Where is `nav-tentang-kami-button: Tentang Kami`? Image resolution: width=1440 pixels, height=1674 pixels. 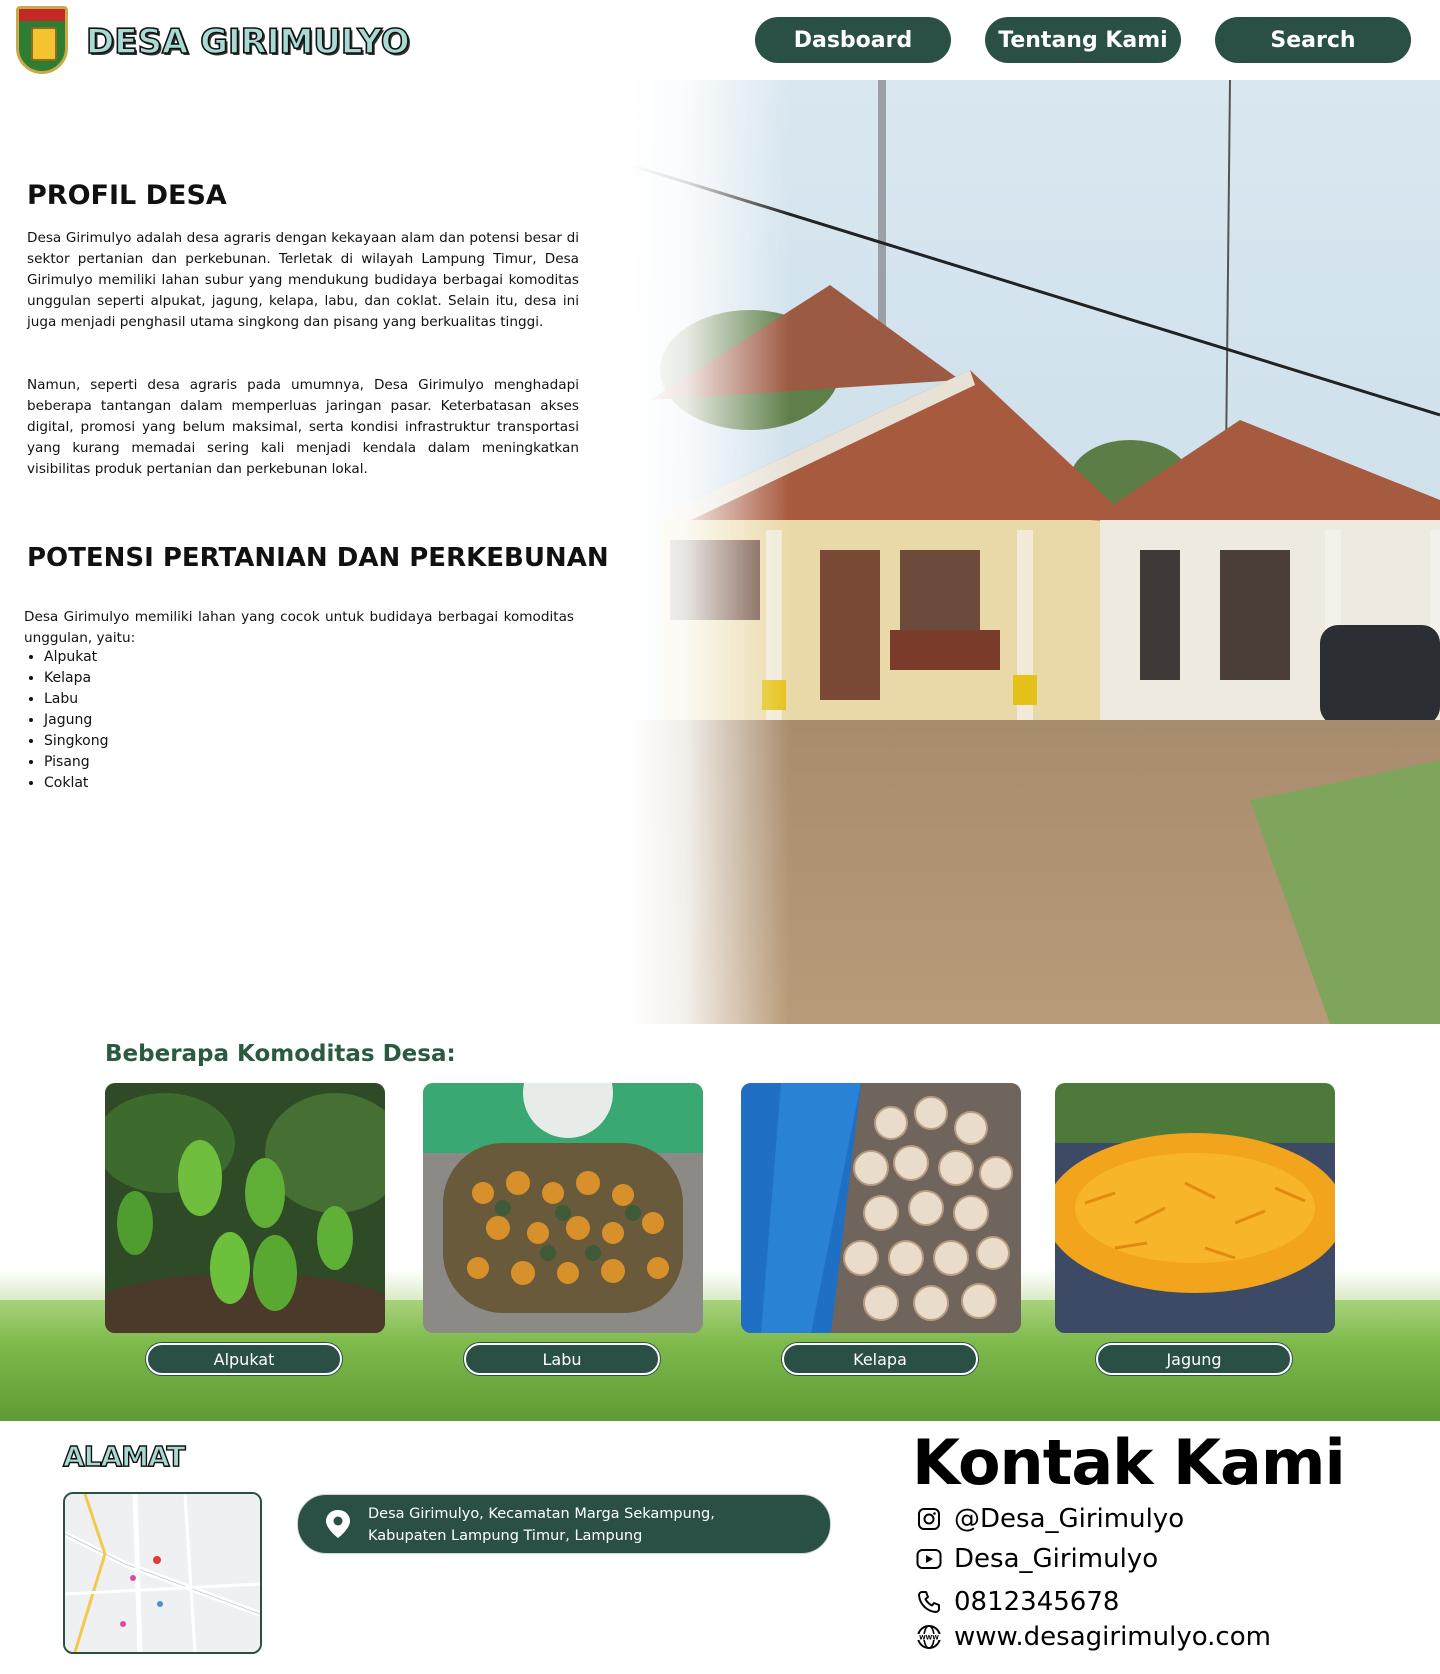
nav-tentang-kami-button: Tentang Kami is located at coordinates (1083, 40).